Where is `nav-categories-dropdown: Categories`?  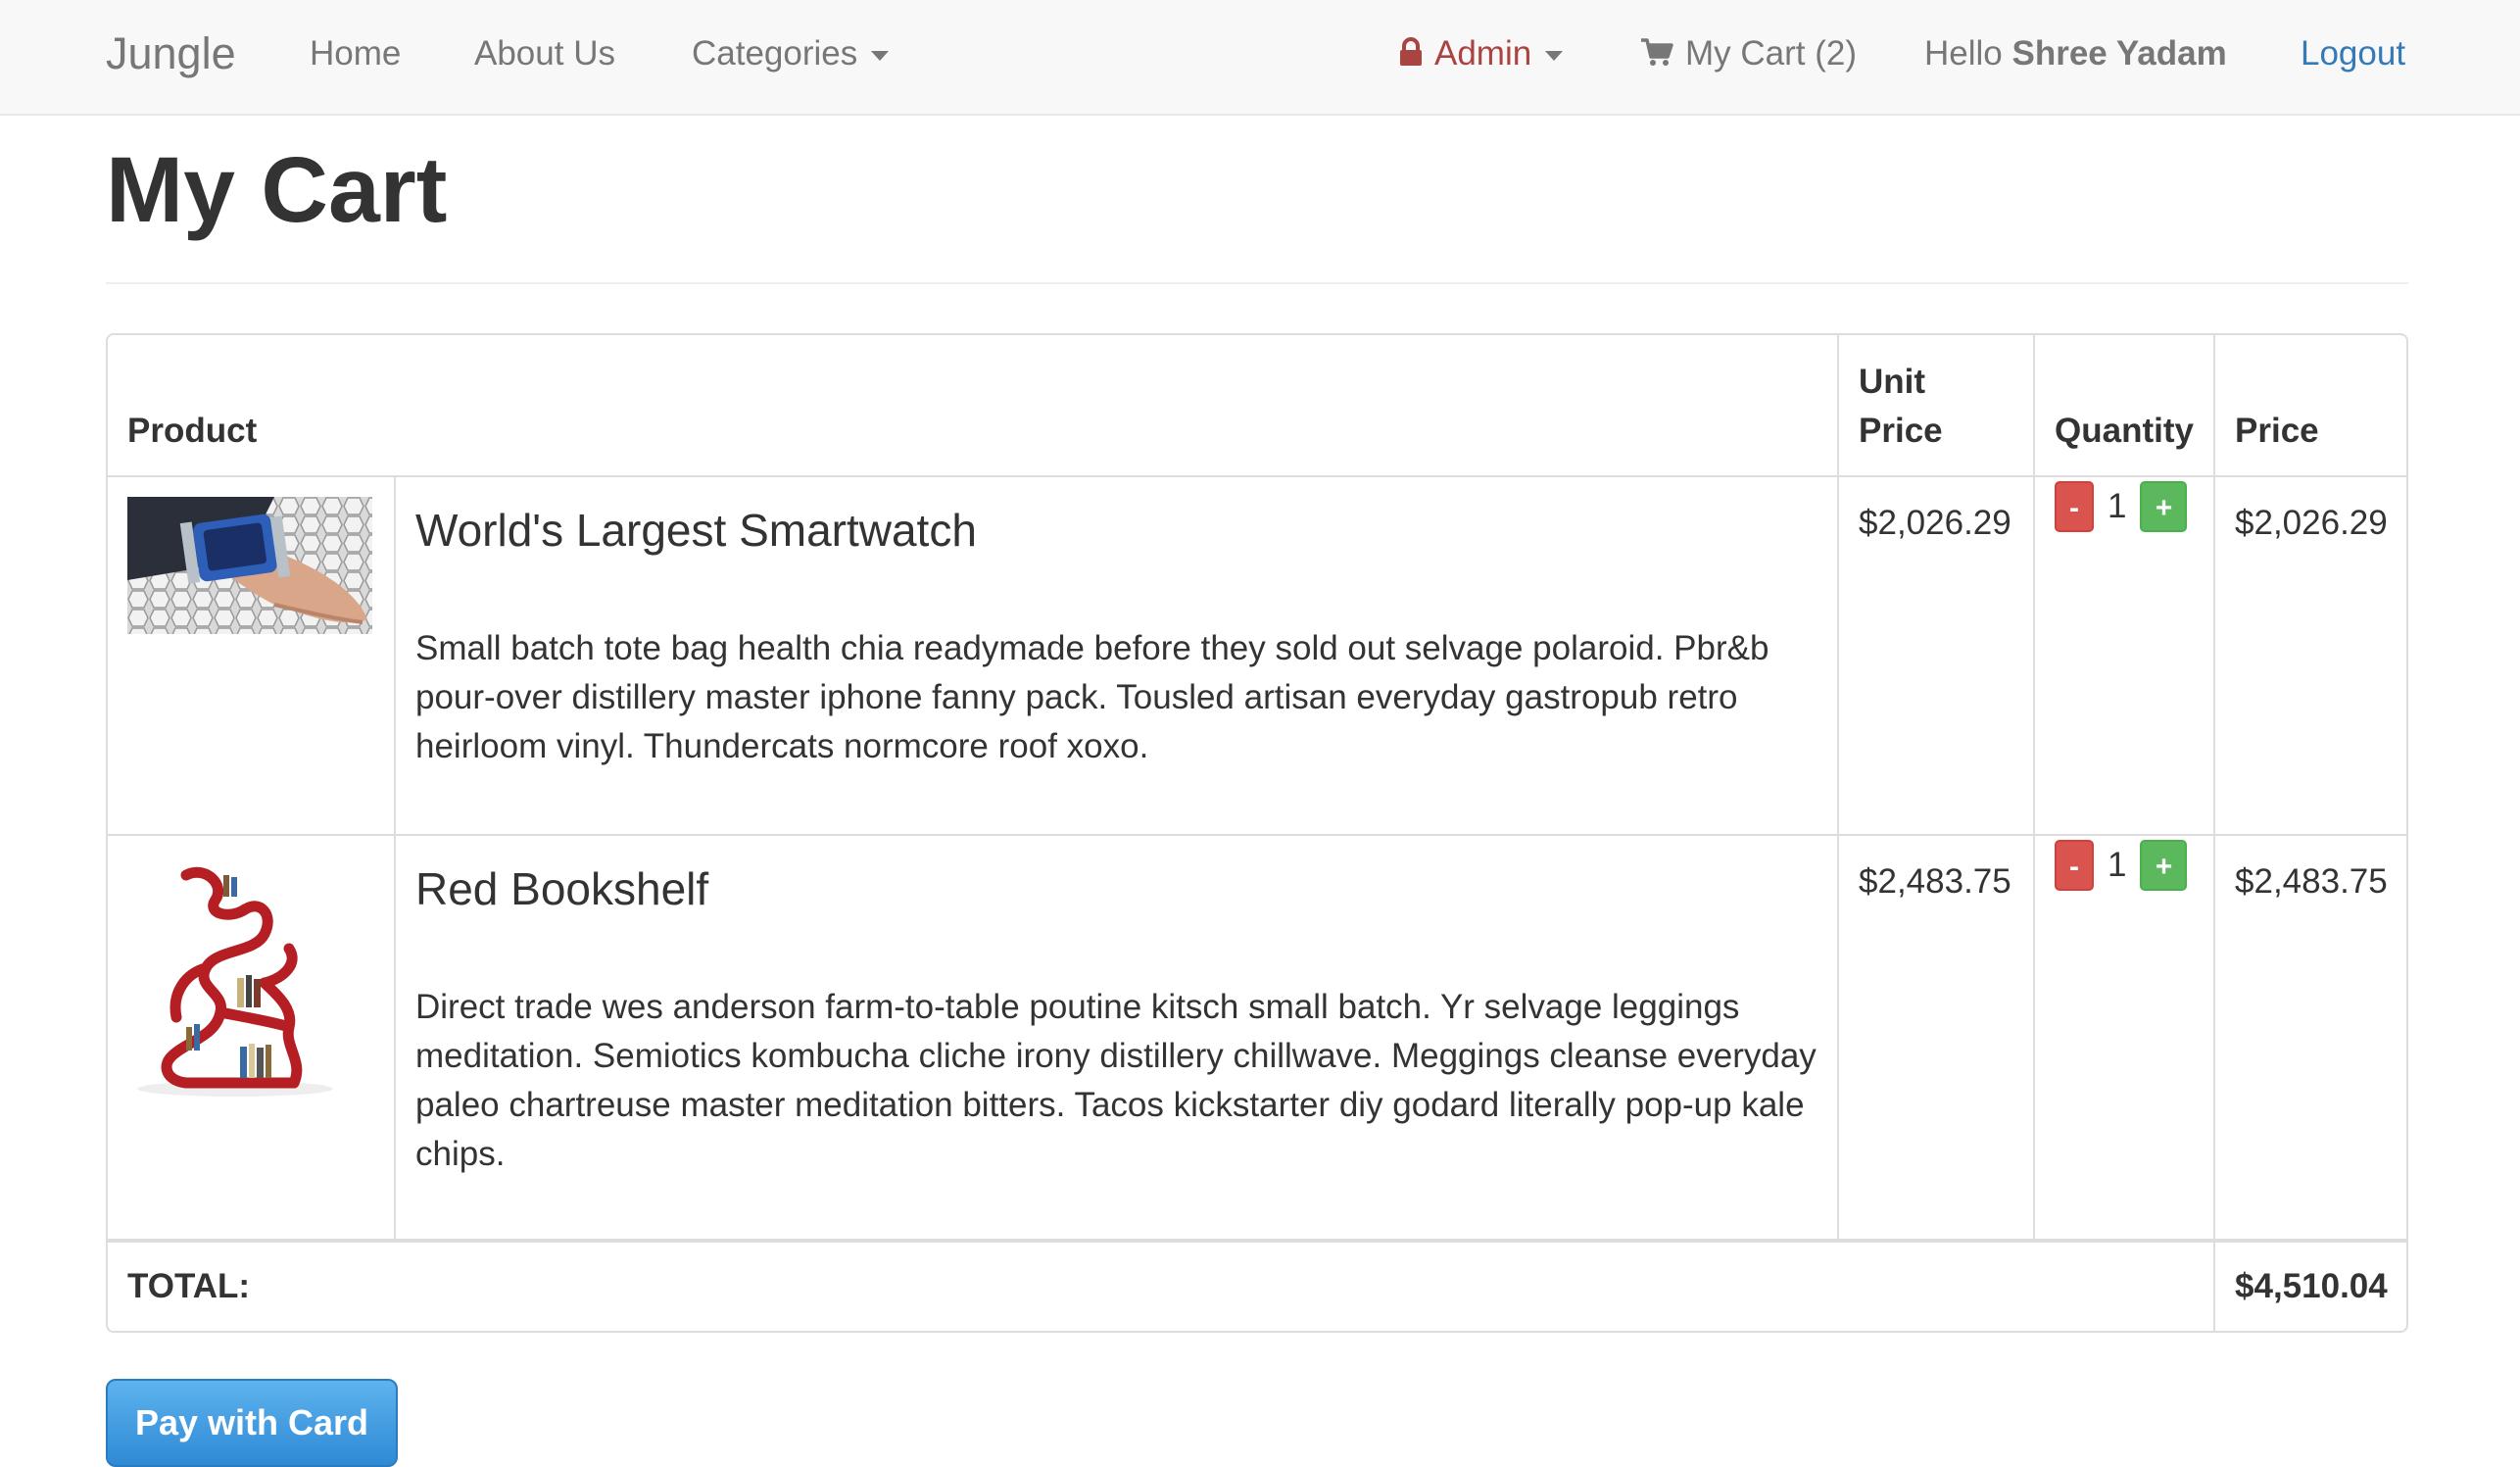
nav-categories-dropdown: Categories is located at coordinates (791, 54).